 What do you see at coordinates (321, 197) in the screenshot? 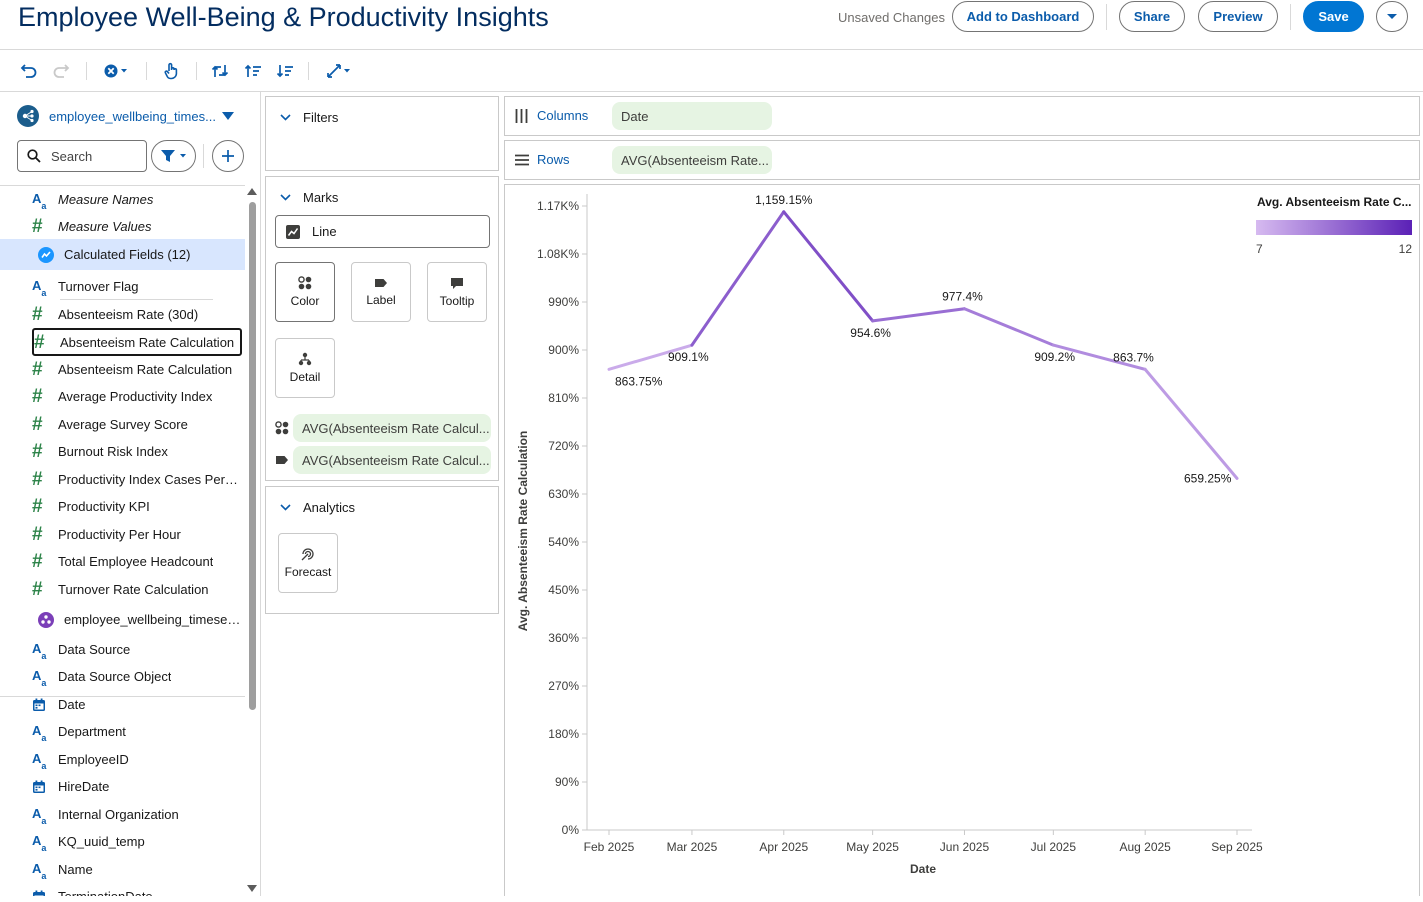
I see `marks-title: Marks` at bounding box center [321, 197].